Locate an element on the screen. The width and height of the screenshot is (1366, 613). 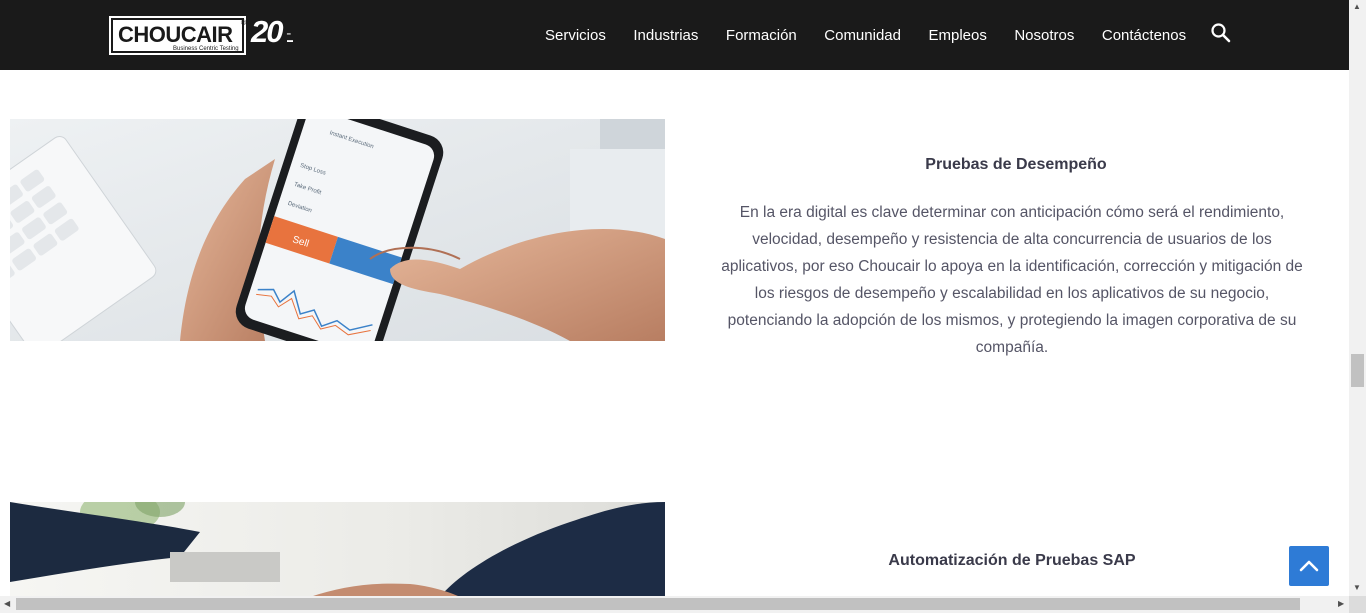
horizontal-scroll-thumb is located at coordinates (658, 604).